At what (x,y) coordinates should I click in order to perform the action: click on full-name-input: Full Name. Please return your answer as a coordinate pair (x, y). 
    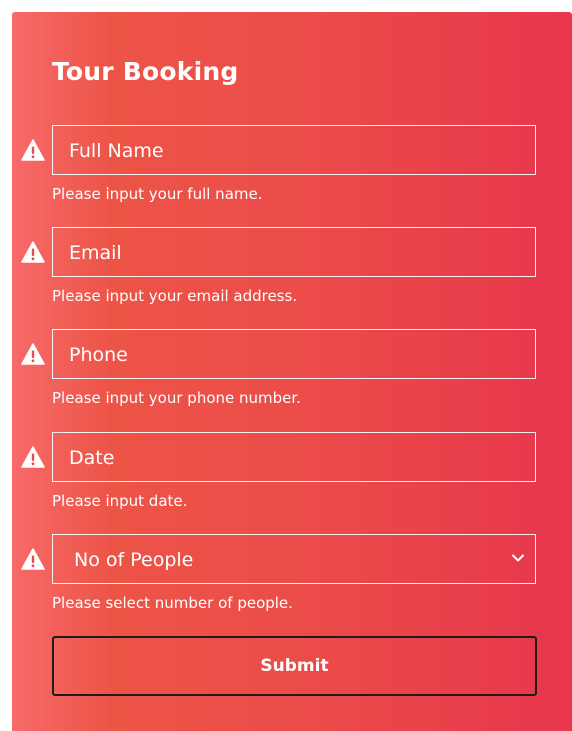
    Looking at the image, I should click on (294, 150).